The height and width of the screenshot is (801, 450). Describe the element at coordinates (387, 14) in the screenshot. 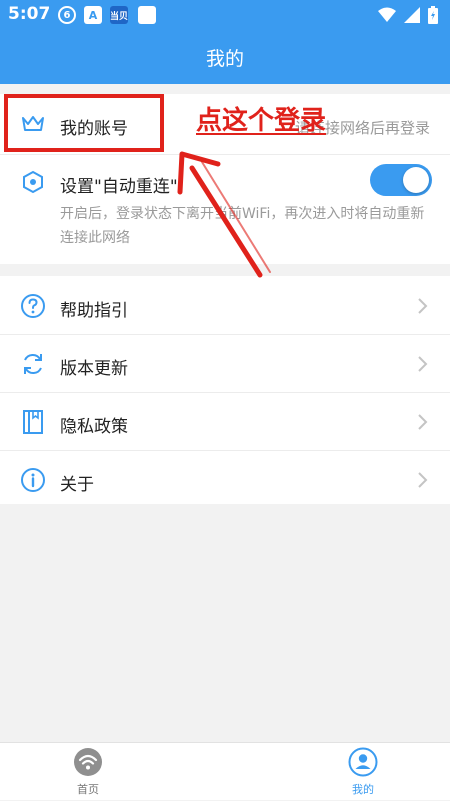

I see `wifi-signal-icon` at that location.